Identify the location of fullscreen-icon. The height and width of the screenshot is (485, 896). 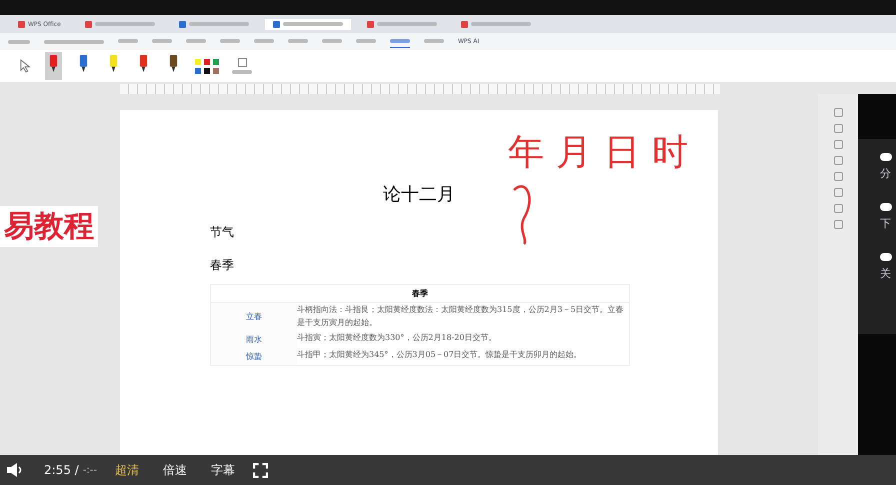
(260, 470).